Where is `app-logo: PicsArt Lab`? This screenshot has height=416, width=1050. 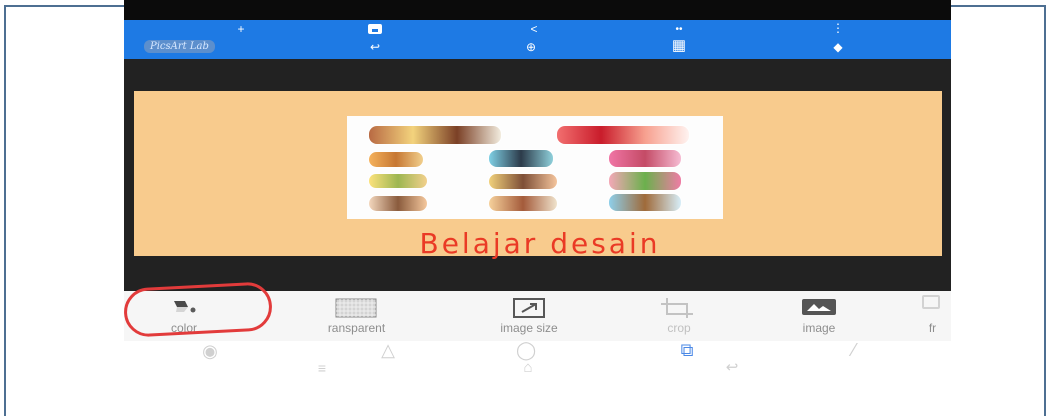
app-logo: PicsArt Lab is located at coordinates (179, 46).